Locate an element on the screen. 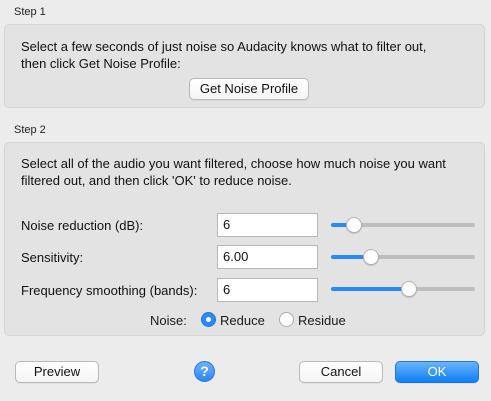 This screenshot has height=401, width=491. sensitivity-field: 6.00 is located at coordinates (267, 257).